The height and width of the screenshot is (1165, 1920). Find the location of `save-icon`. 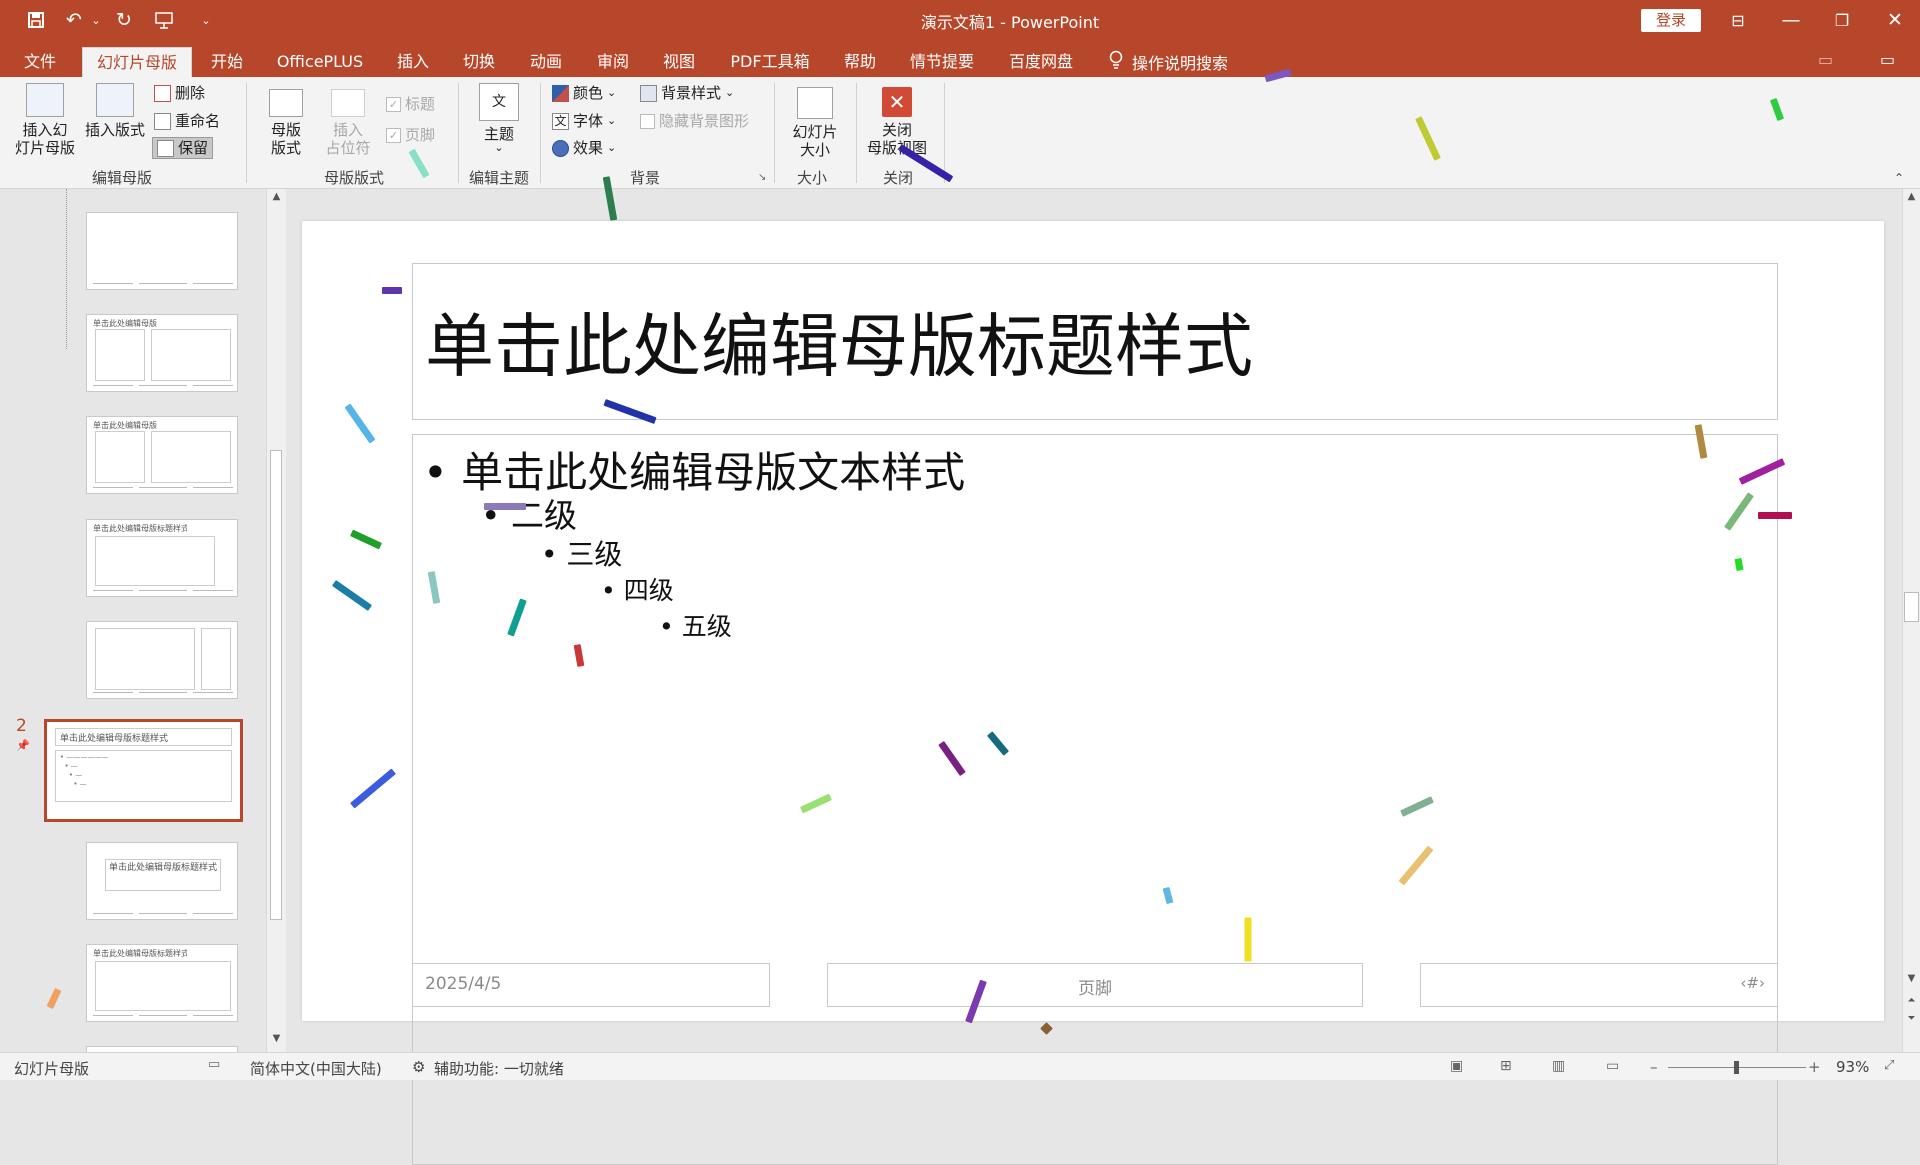

save-icon is located at coordinates (36, 20).